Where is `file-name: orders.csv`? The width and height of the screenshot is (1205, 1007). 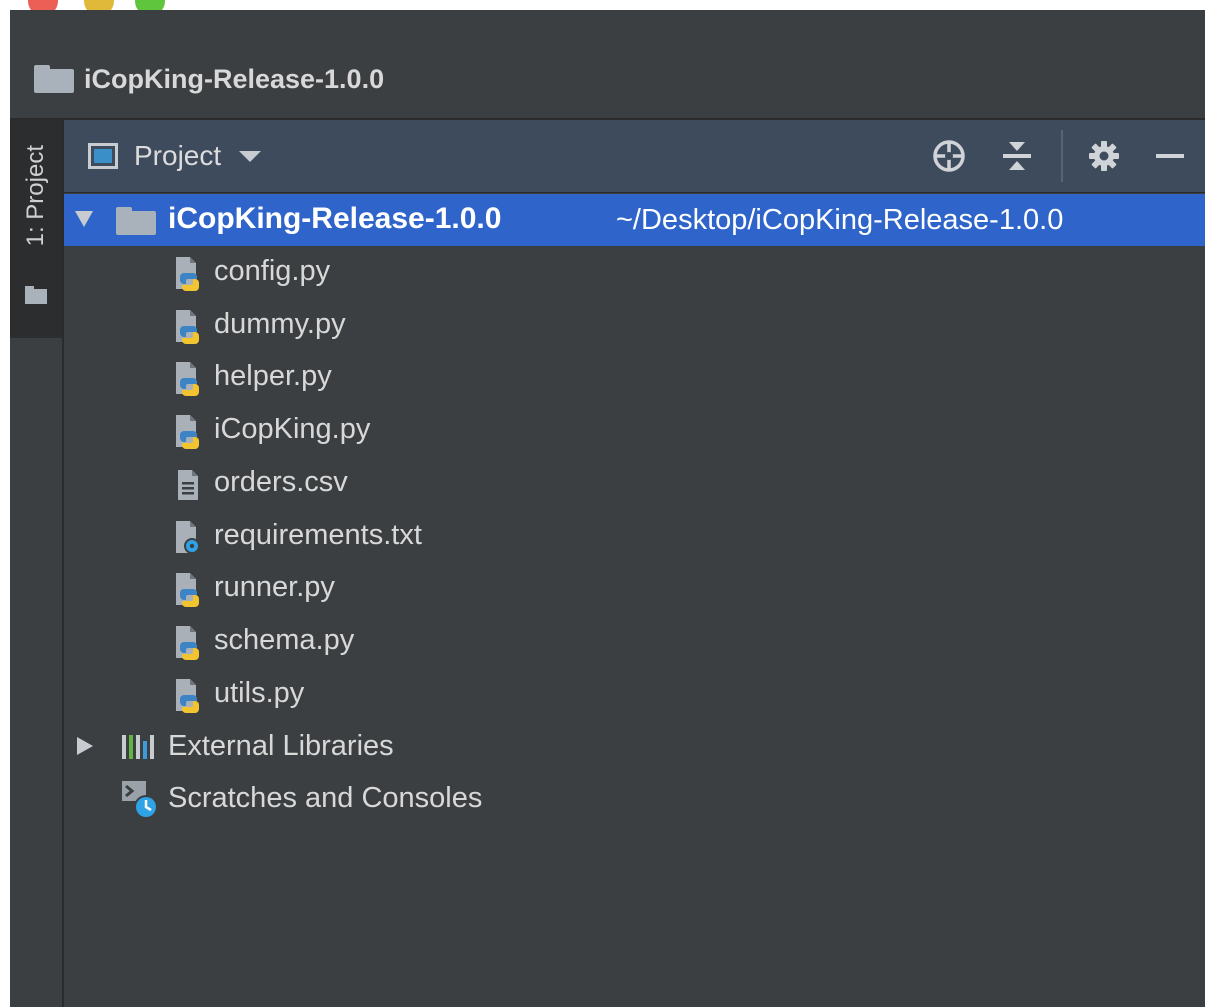 file-name: orders.csv is located at coordinates (281, 481).